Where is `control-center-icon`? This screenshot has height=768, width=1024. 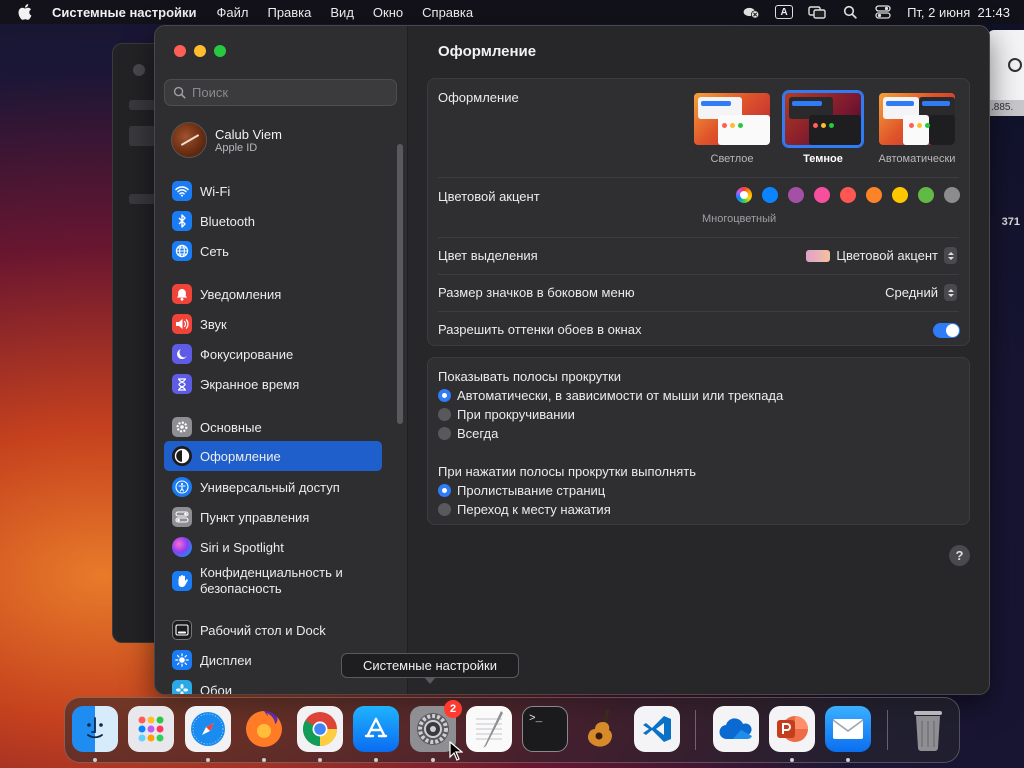 control-center-icon is located at coordinates (883, 12).